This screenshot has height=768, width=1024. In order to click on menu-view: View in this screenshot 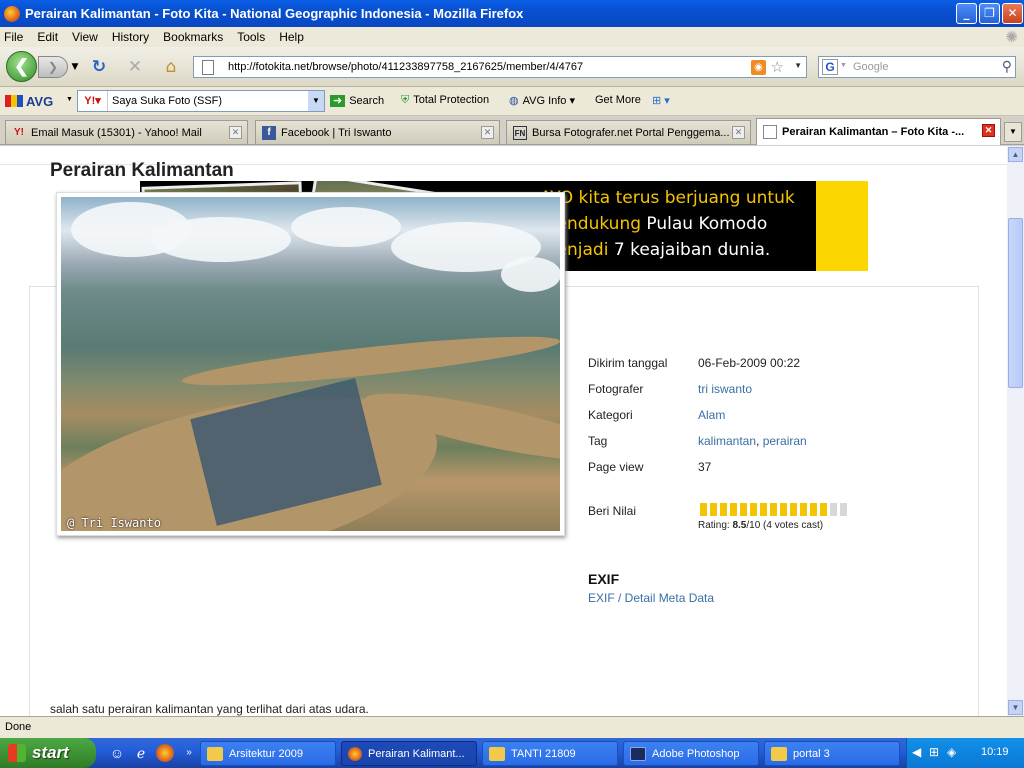, I will do `click(85, 37)`.